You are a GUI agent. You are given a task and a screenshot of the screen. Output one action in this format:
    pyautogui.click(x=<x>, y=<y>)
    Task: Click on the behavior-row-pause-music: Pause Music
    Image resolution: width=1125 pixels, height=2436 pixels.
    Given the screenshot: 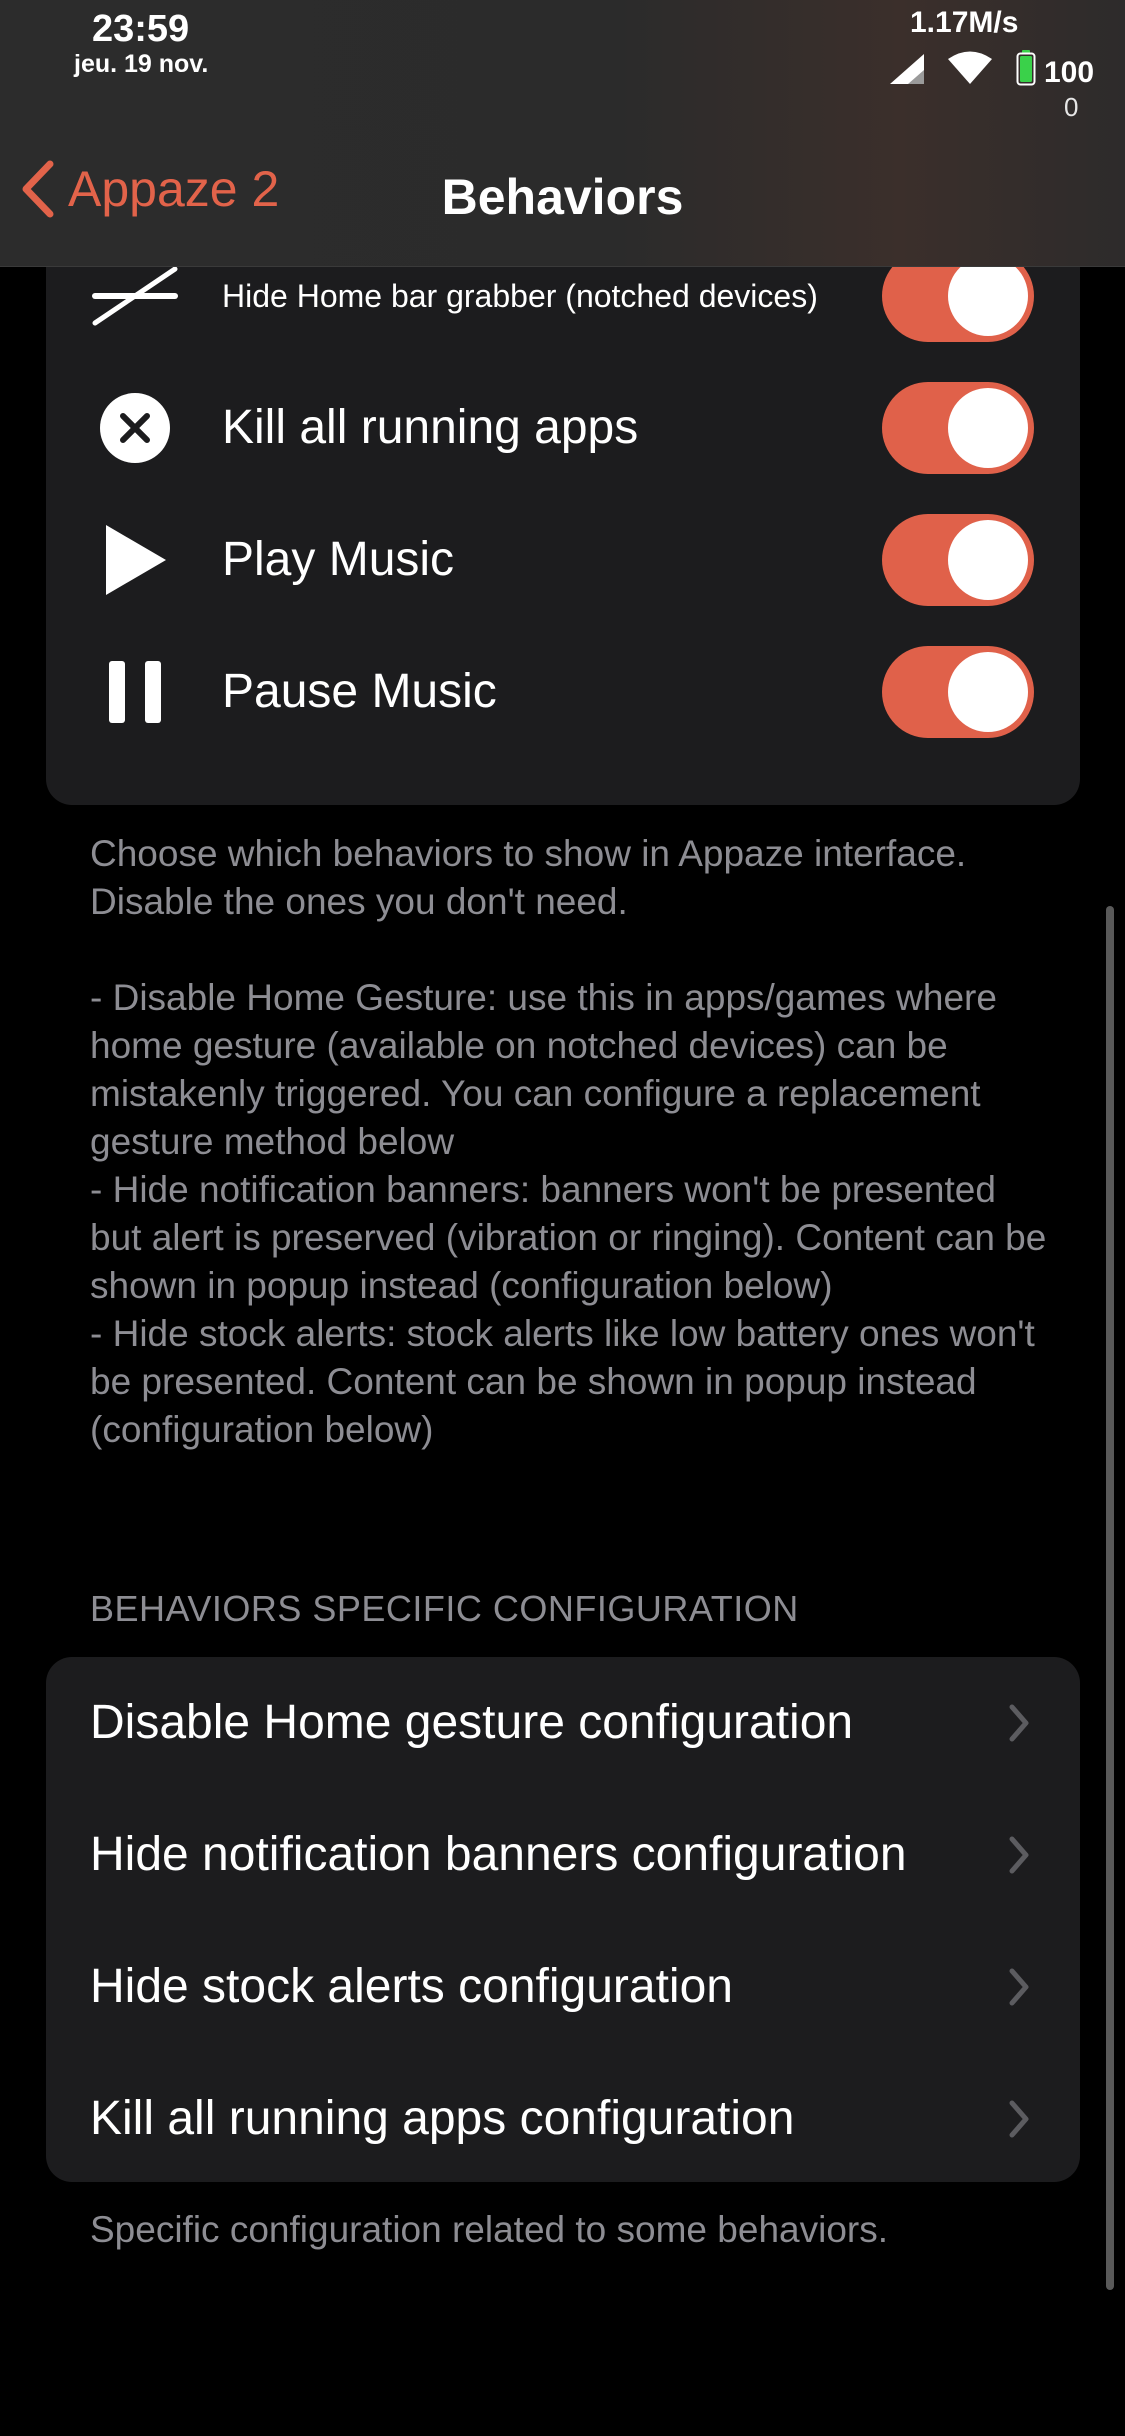 What is the action you would take?
    pyautogui.click(x=563, y=692)
    